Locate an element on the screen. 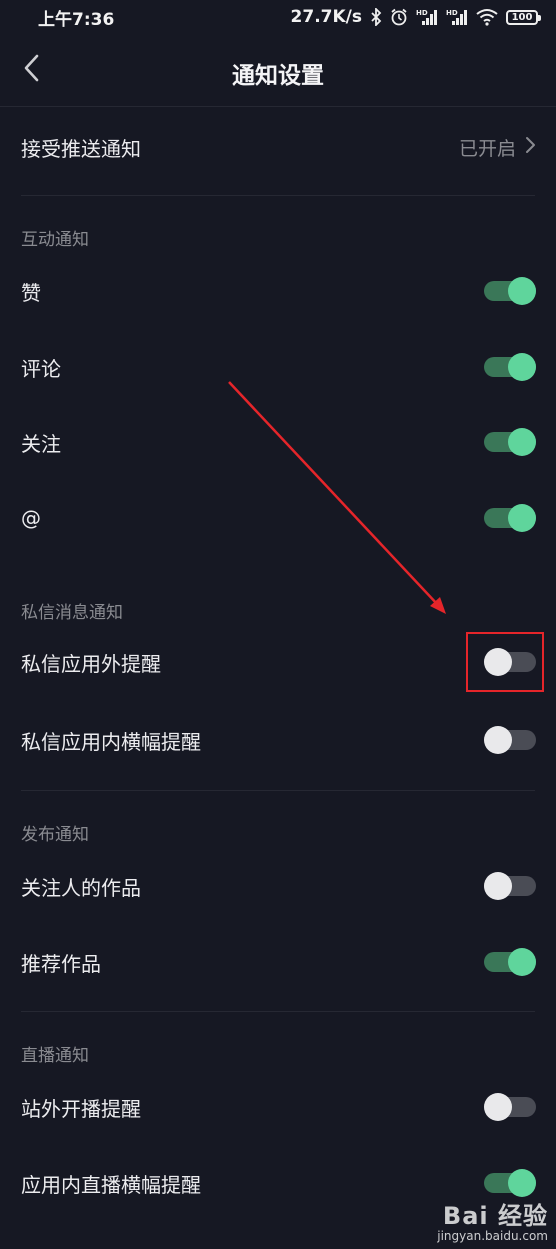  setting-row-live-outside: 站外开播提醒 is located at coordinates (278, 1107).